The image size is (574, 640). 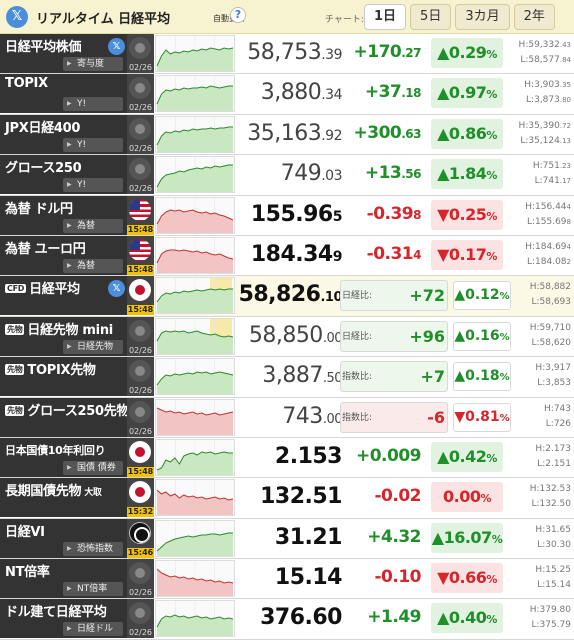 What do you see at coordinates (70, 330) in the screenshot?
I see `instrument-name-text: 日経先物 mini` at bounding box center [70, 330].